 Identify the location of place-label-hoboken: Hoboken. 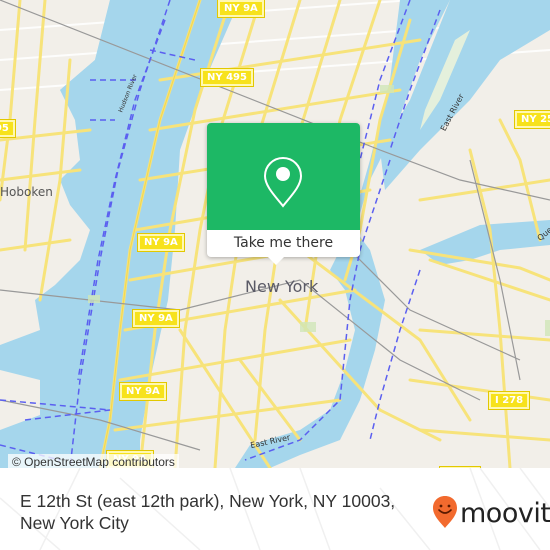
(26, 192).